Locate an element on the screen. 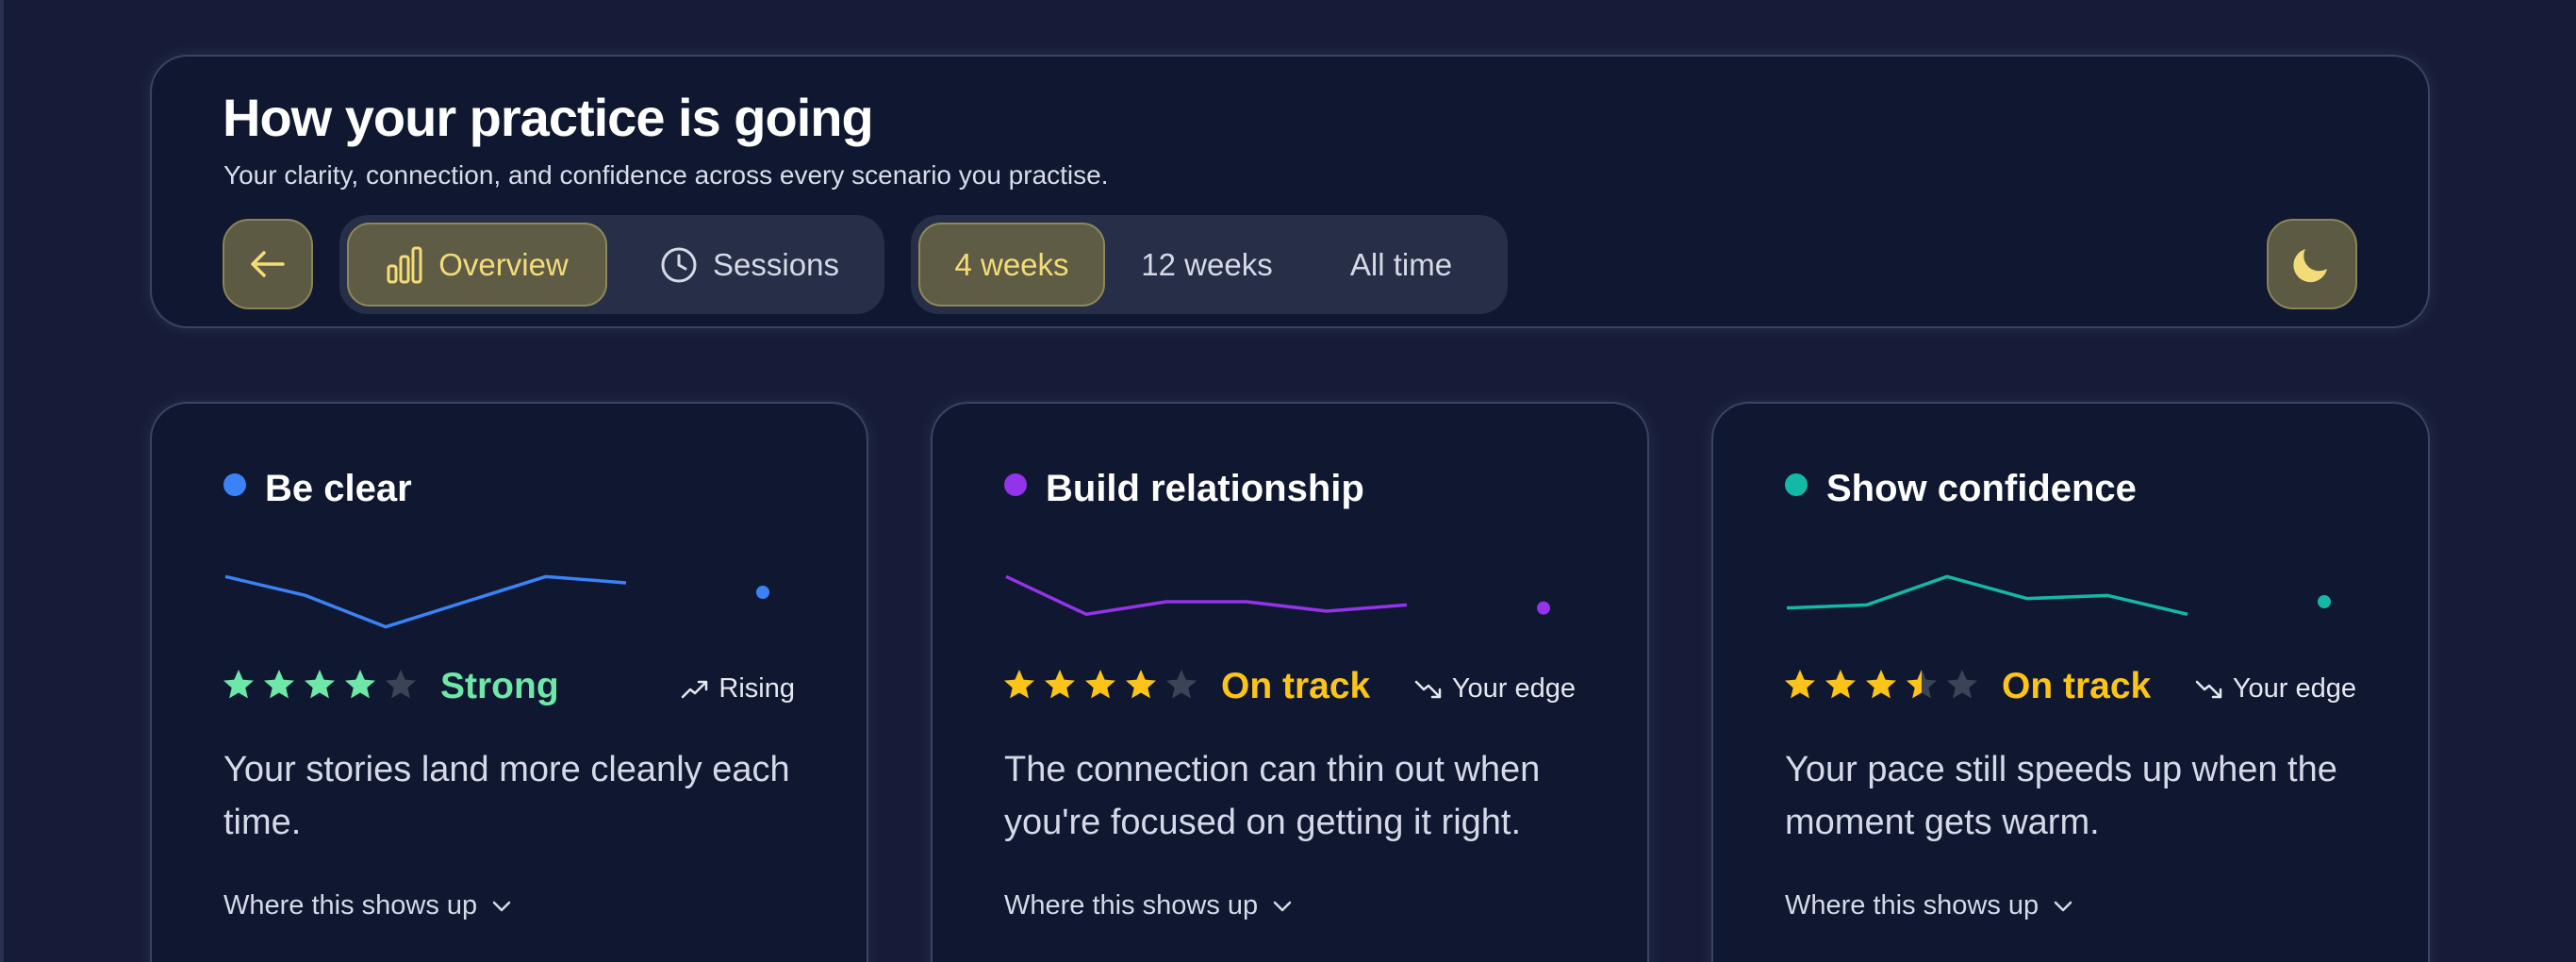 The image size is (2576, 962). bar-chart-icon is located at coordinates (404, 264).